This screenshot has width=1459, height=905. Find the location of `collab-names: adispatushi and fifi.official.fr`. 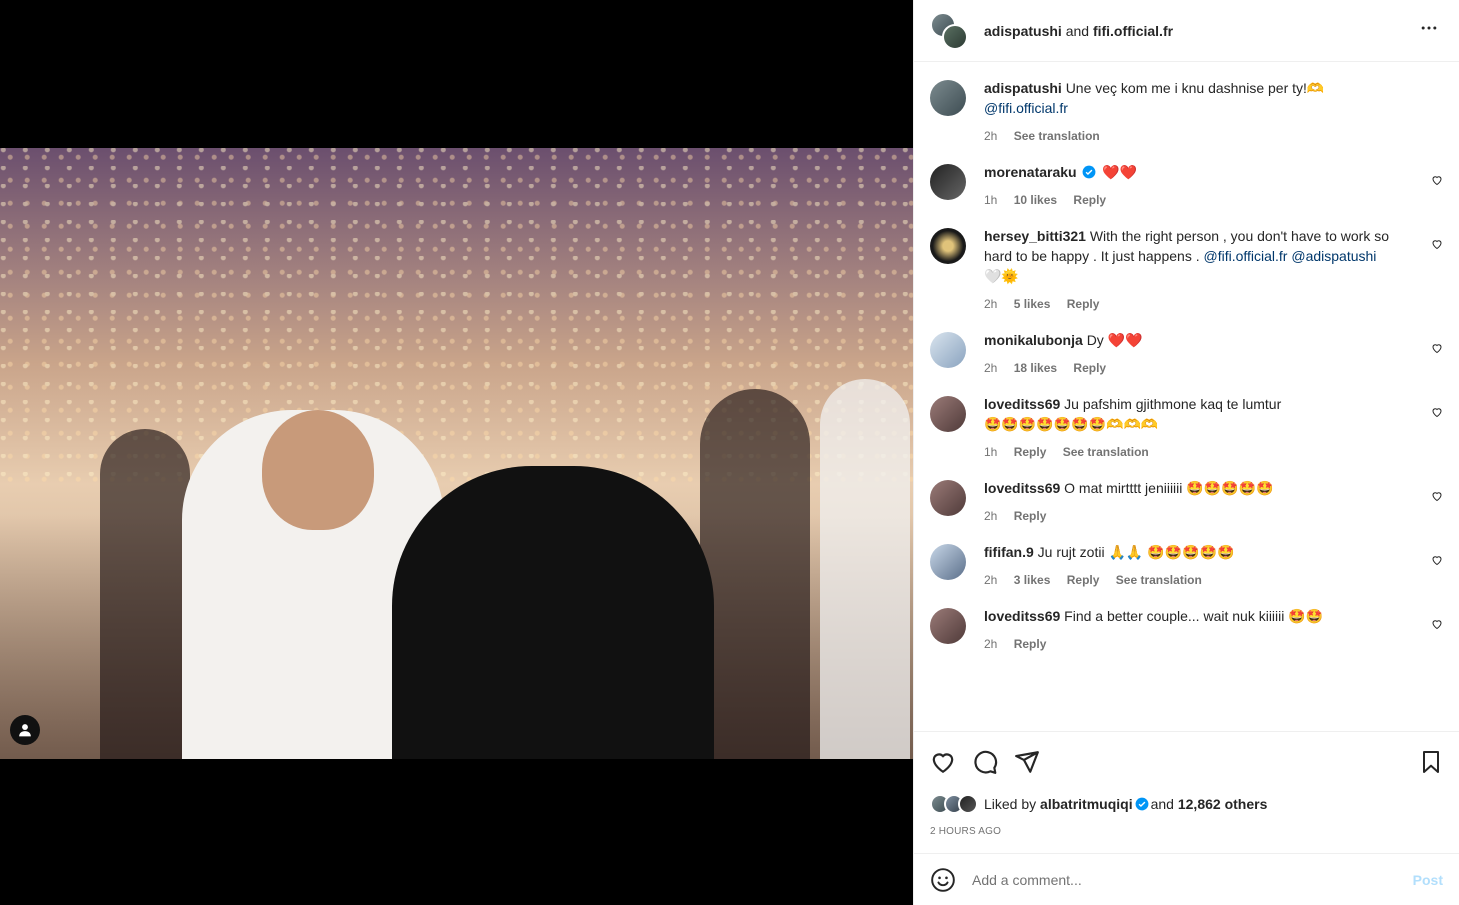

collab-names: adispatushi and fifi.official.fr is located at coordinates (1078, 31).